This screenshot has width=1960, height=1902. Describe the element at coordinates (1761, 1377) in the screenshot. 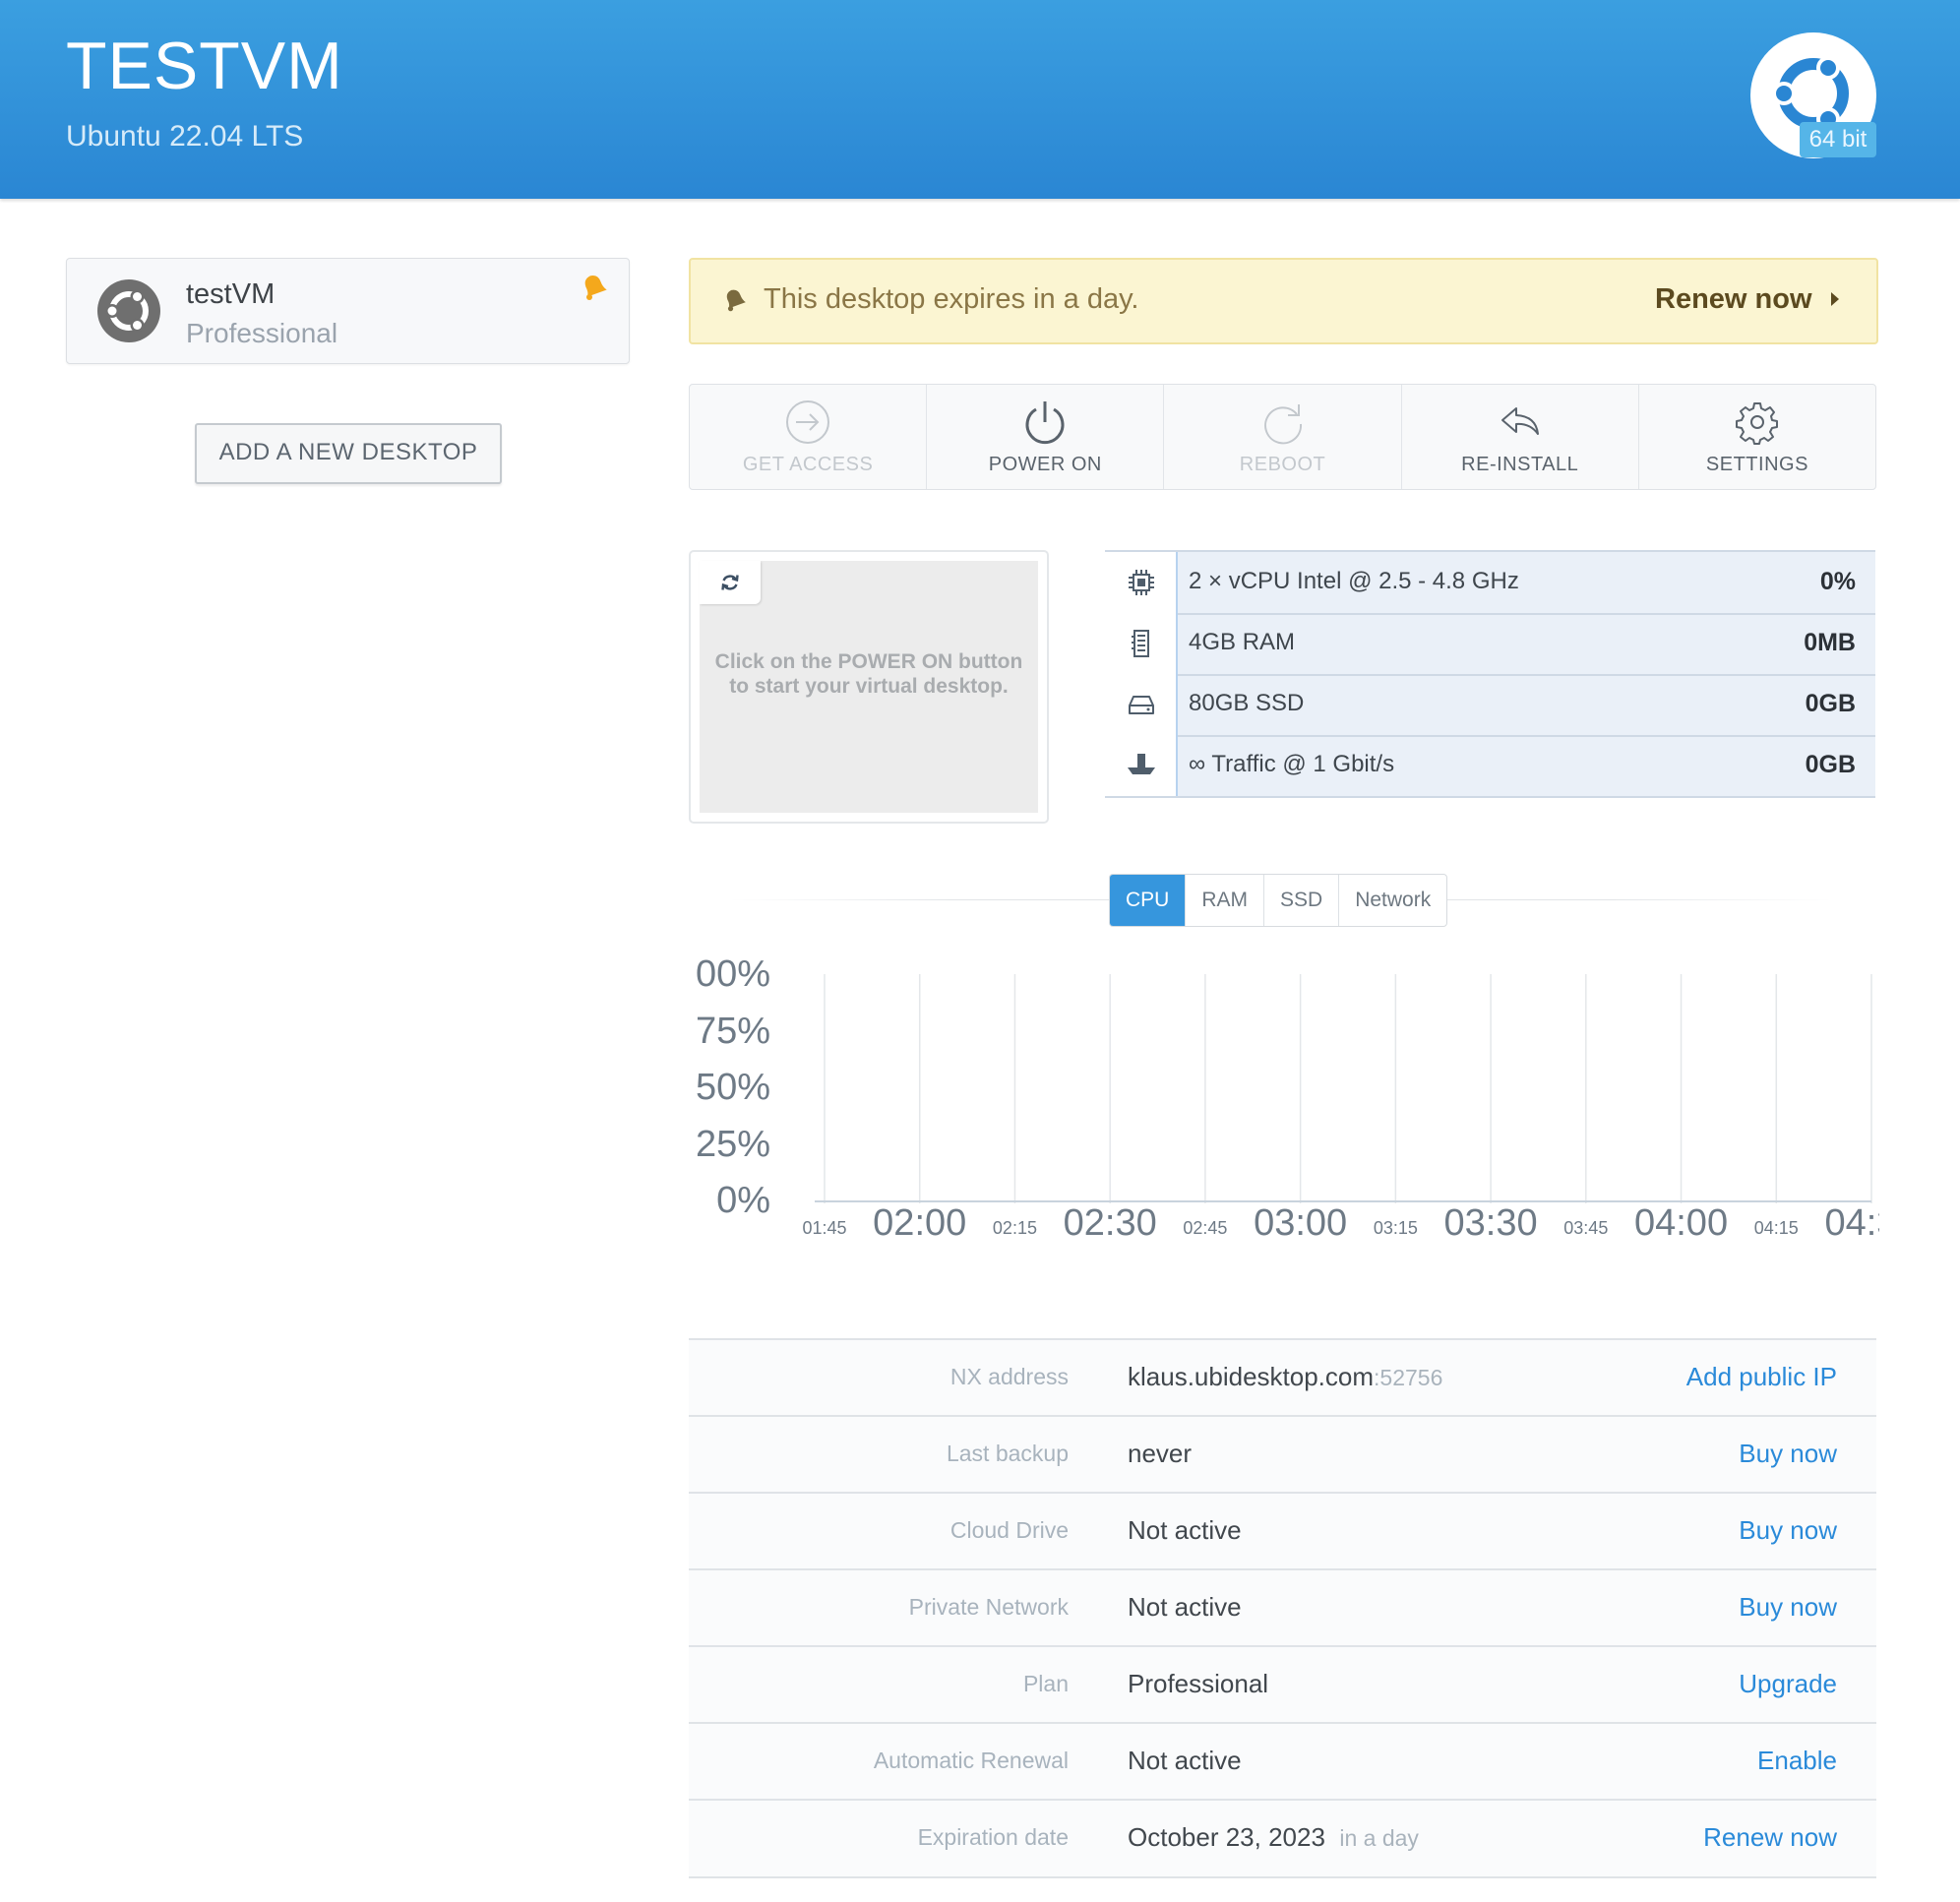

I see `add-public-ip-link: Add public IP` at that location.